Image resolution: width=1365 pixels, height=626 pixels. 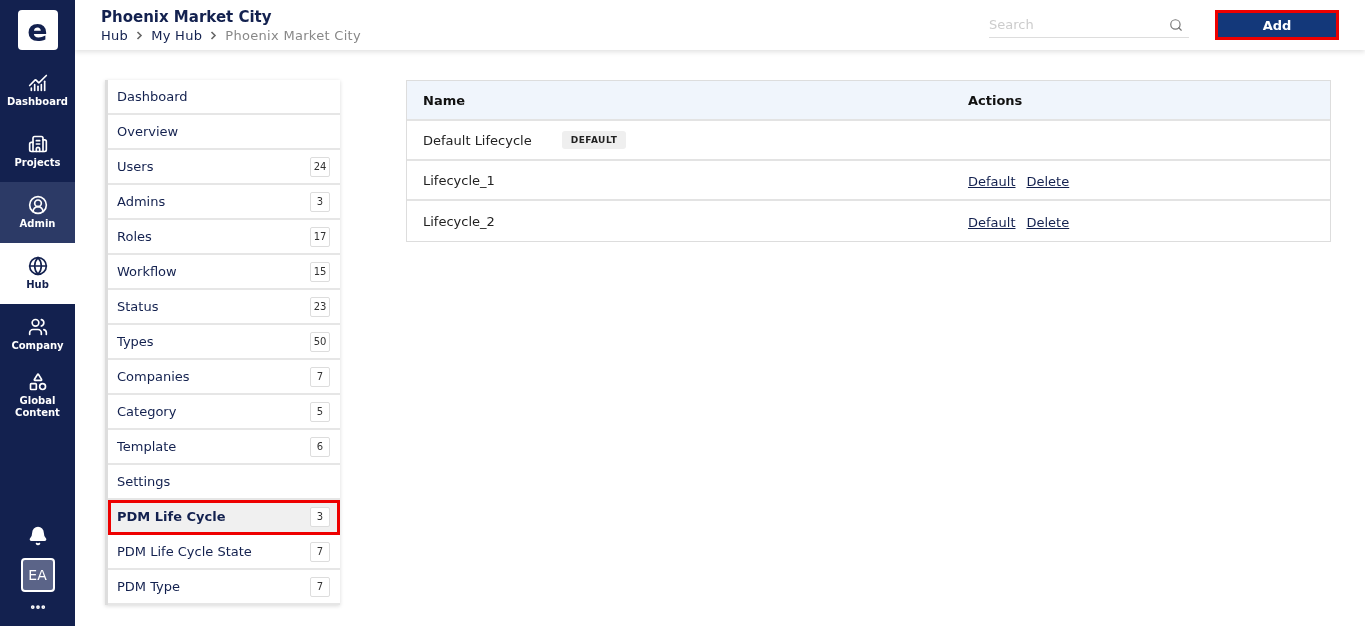 What do you see at coordinates (224, 587) in the screenshot?
I see `menu-item: PDM Type 7` at bounding box center [224, 587].